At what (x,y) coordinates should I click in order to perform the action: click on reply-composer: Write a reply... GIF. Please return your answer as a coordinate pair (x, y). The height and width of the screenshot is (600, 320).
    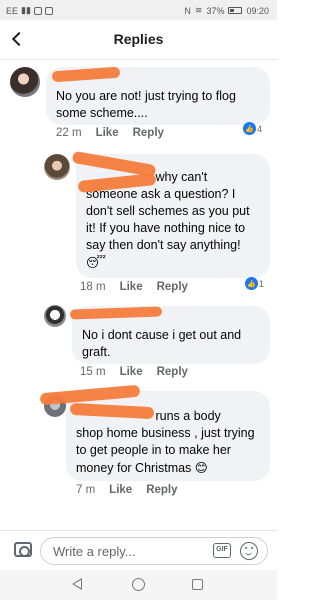
    Looking at the image, I should click on (138, 550).